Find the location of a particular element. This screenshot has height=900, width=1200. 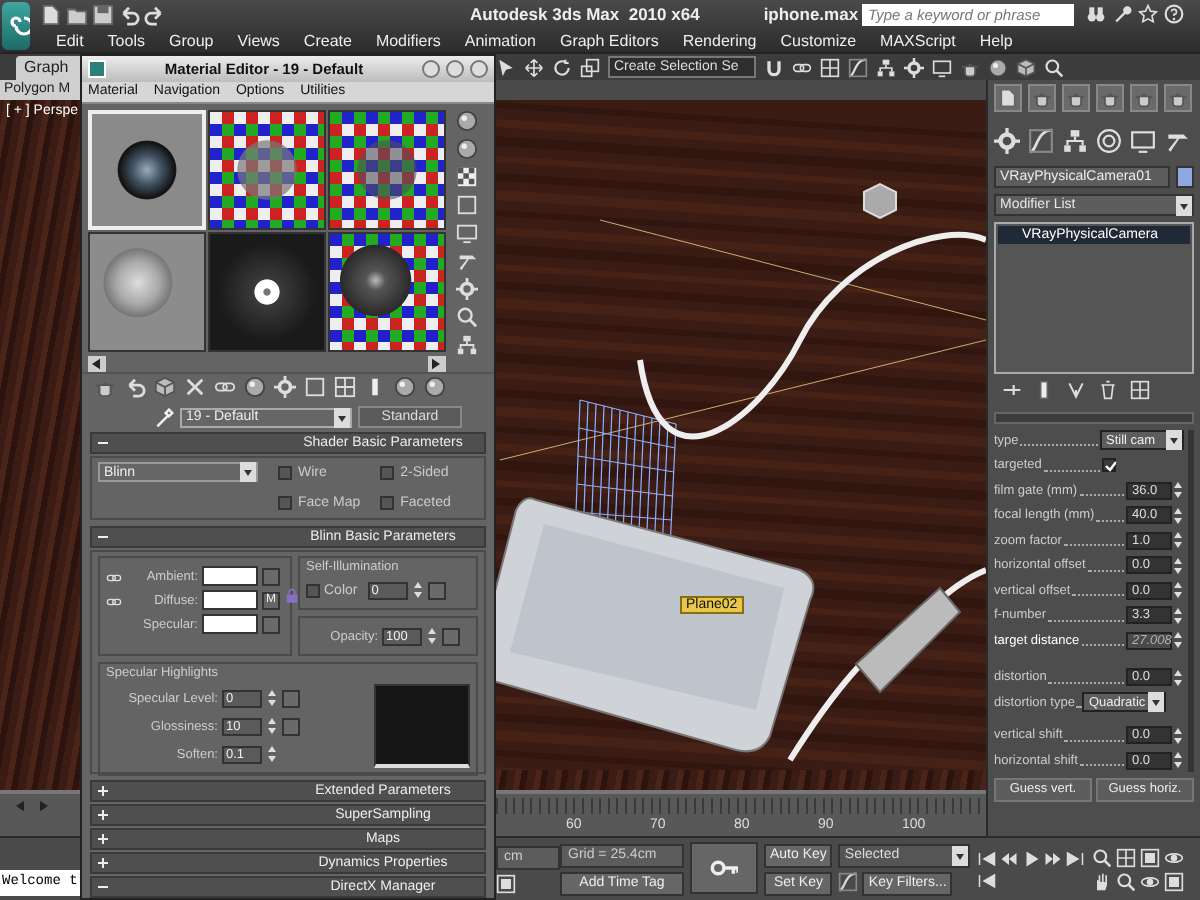

menu-item: Create is located at coordinates (327, 40).